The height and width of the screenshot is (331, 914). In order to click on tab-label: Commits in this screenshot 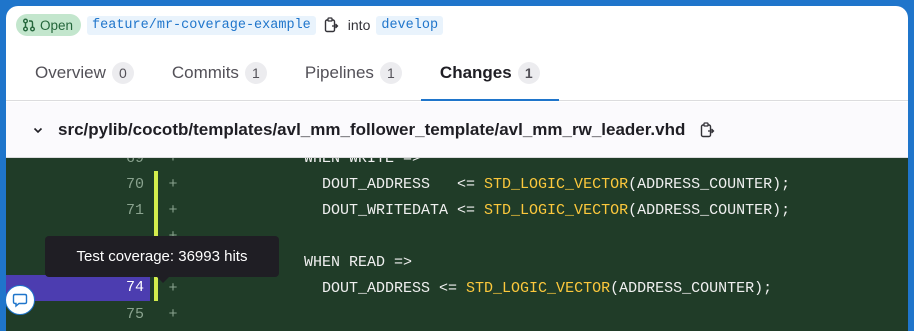, I will do `click(205, 72)`.